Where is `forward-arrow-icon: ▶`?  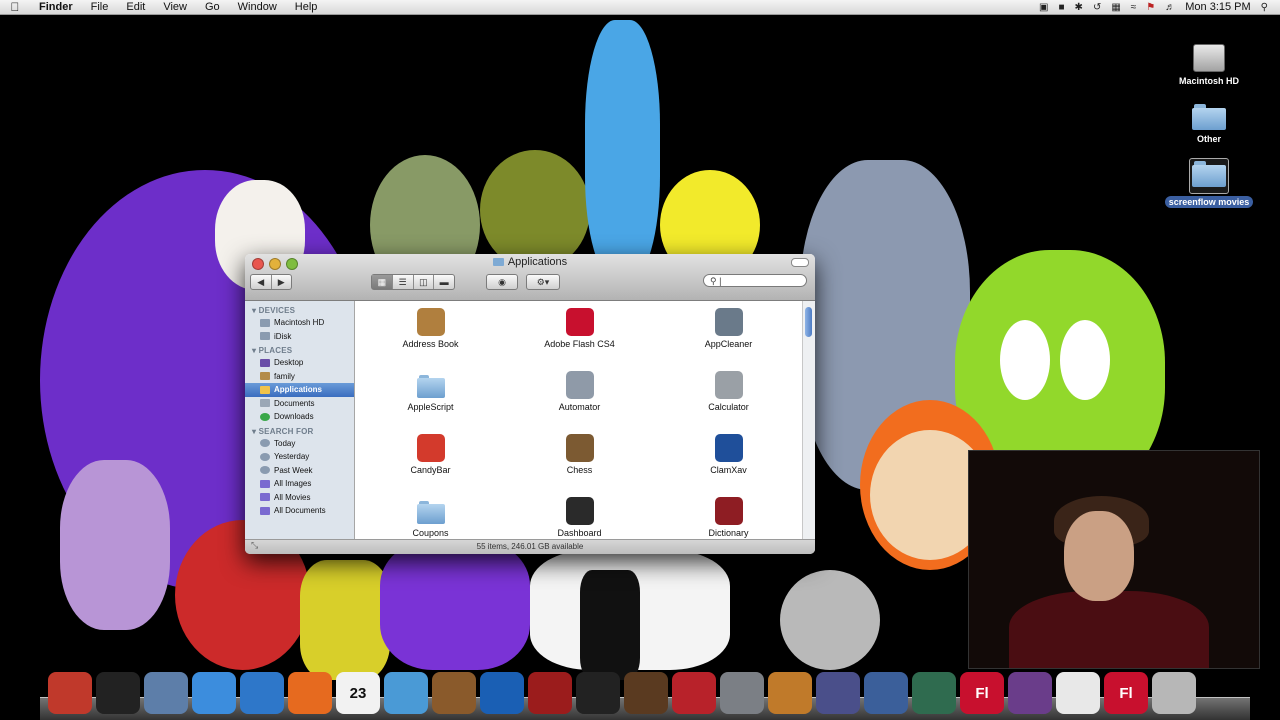
forward-arrow-icon: ▶ is located at coordinates (282, 282).